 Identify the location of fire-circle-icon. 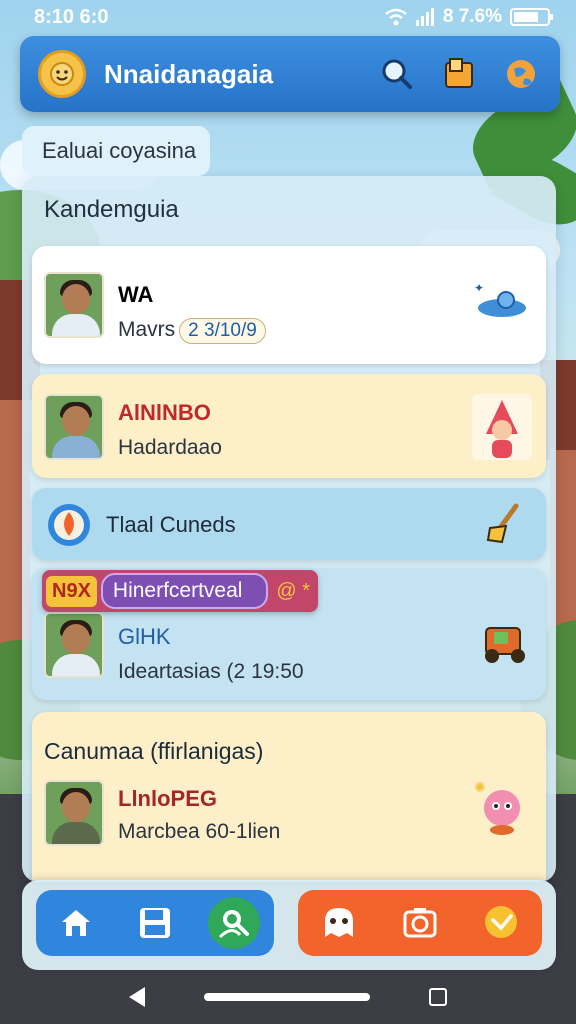
(69, 527).